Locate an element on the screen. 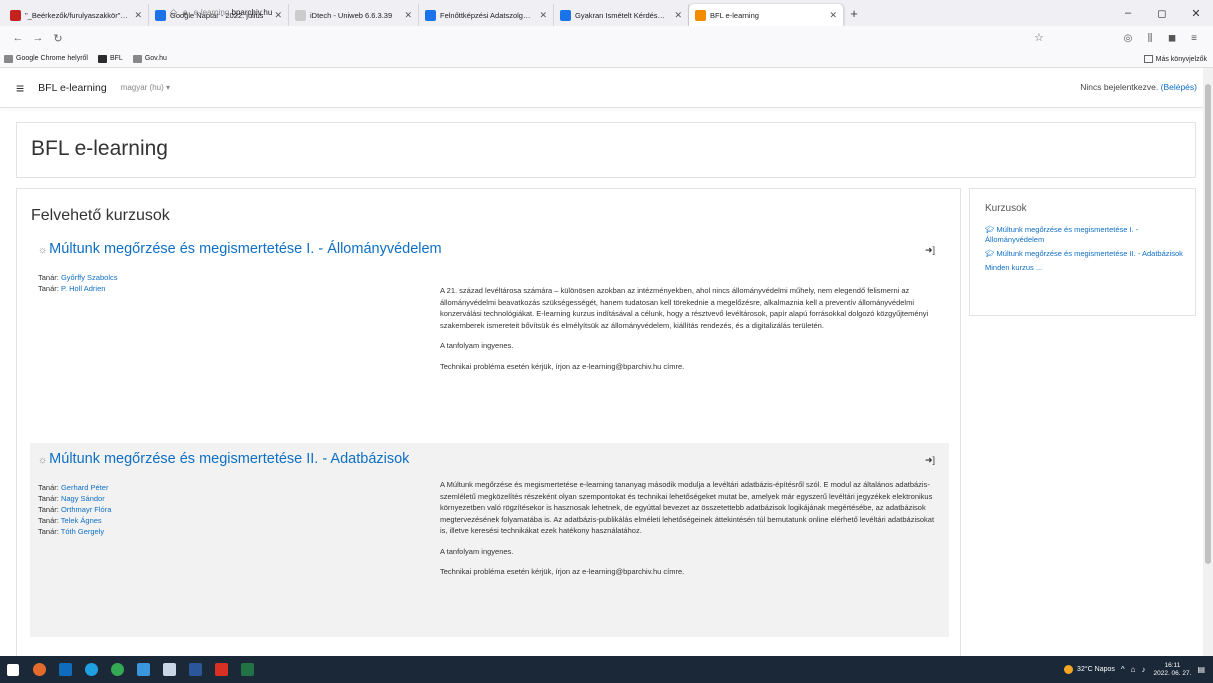 This screenshot has width=1213, height=683. login-info: Nincs bejelentkezve. (Belépés) is located at coordinates (1138, 87).